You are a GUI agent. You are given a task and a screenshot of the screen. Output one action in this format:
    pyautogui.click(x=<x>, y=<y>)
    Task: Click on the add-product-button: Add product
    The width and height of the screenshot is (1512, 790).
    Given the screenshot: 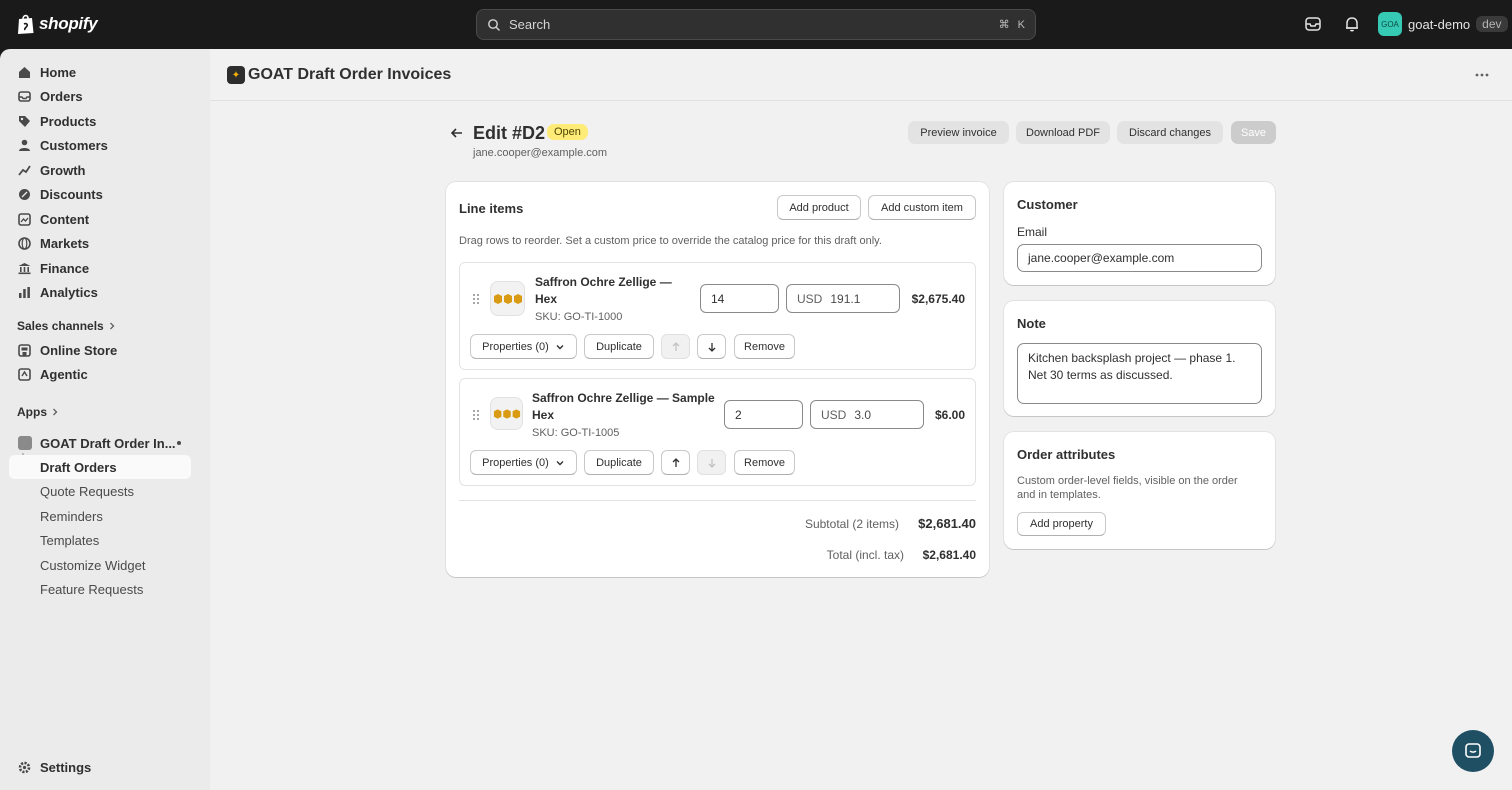 What is the action you would take?
    pyautogui.click(x=819, y=207)
    